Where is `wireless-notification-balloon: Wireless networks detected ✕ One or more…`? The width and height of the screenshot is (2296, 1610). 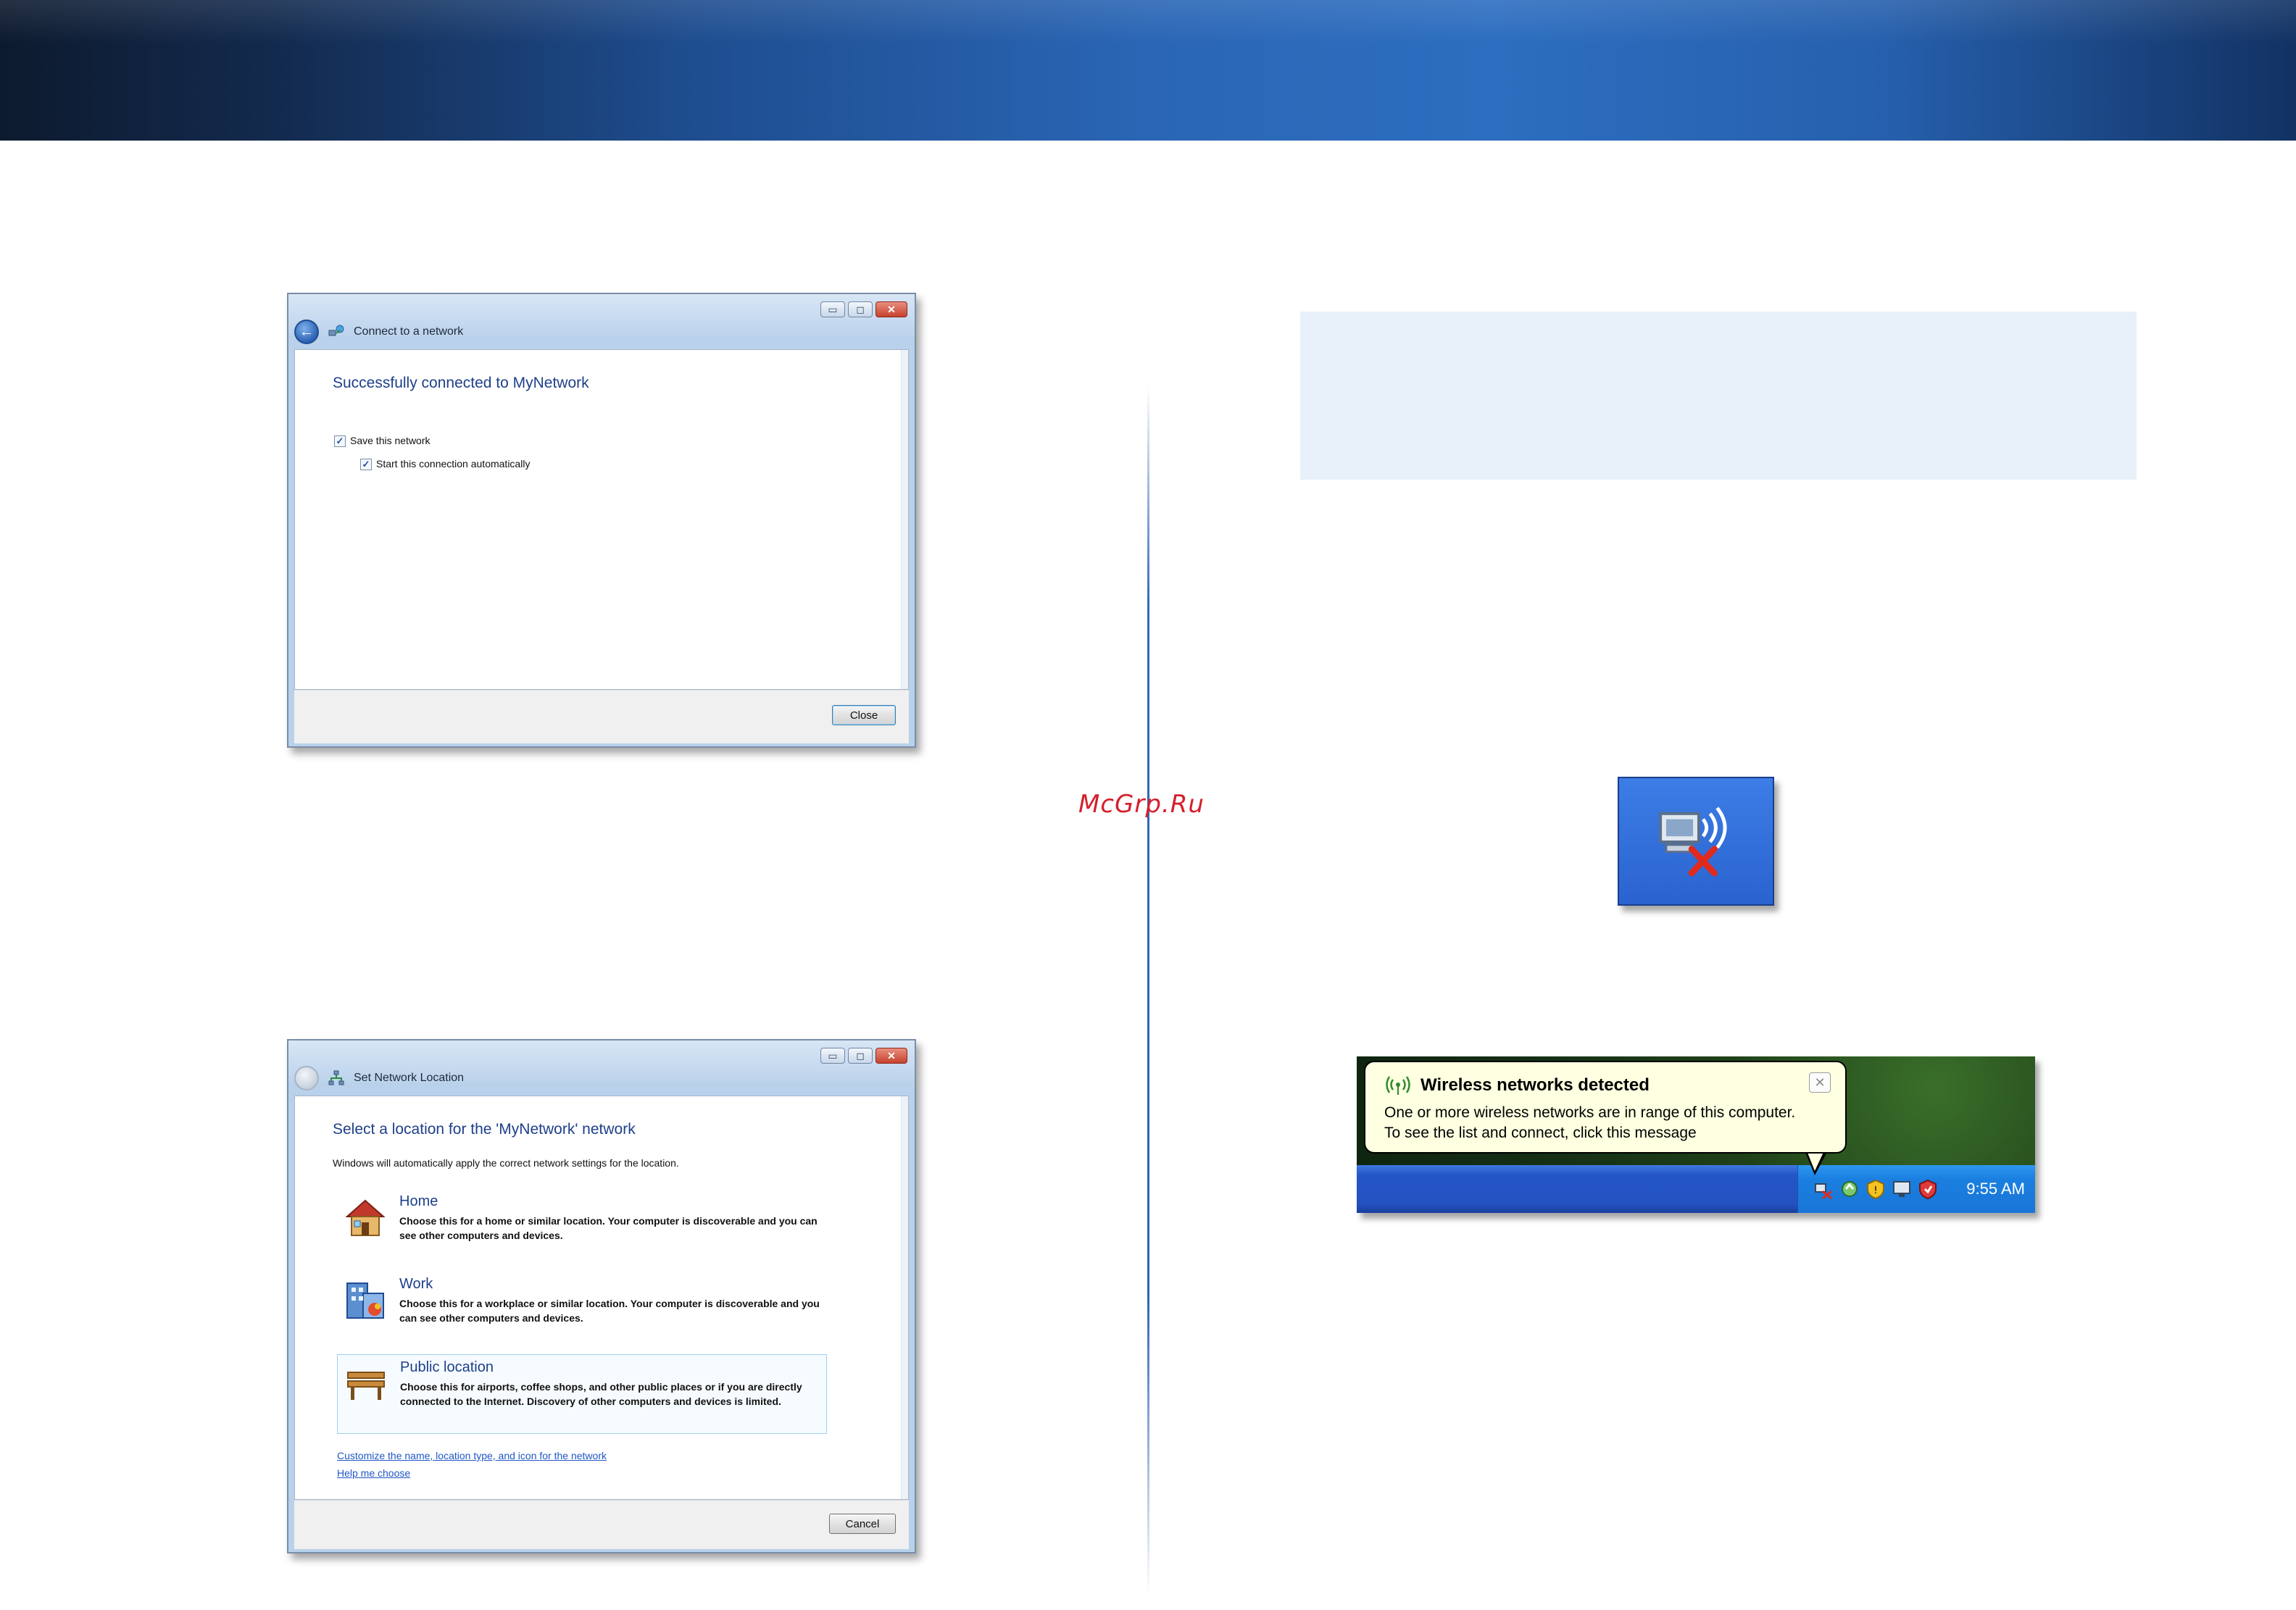
wireless-notification-balloon: Wireless networks detected ✕ One or more… is located at coordinates (1605, 1107).